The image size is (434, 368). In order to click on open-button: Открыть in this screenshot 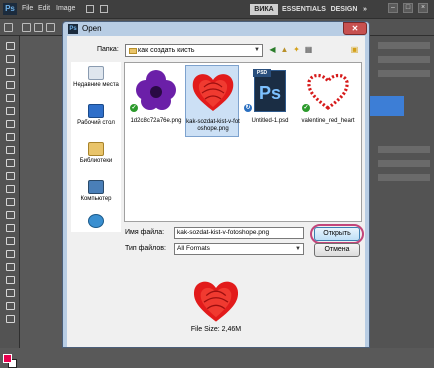, I will do `click(337, 234)`.